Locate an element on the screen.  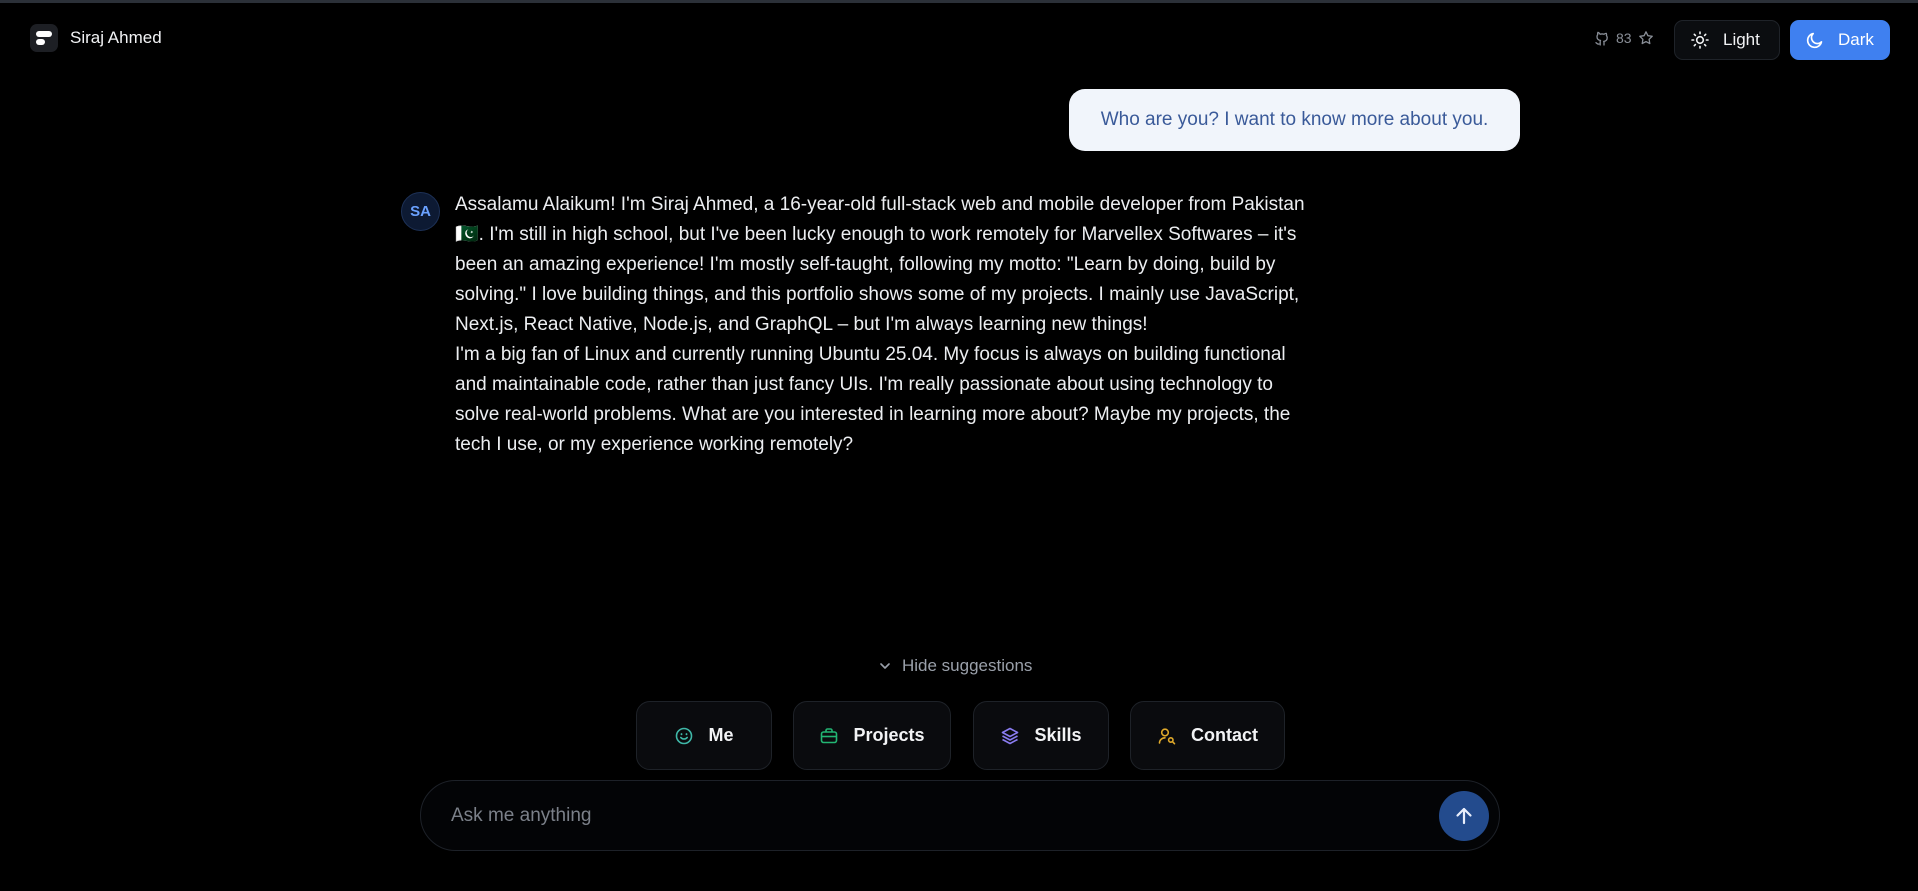
dark-theme-button: Dark is located at coordinates (1840, 40).